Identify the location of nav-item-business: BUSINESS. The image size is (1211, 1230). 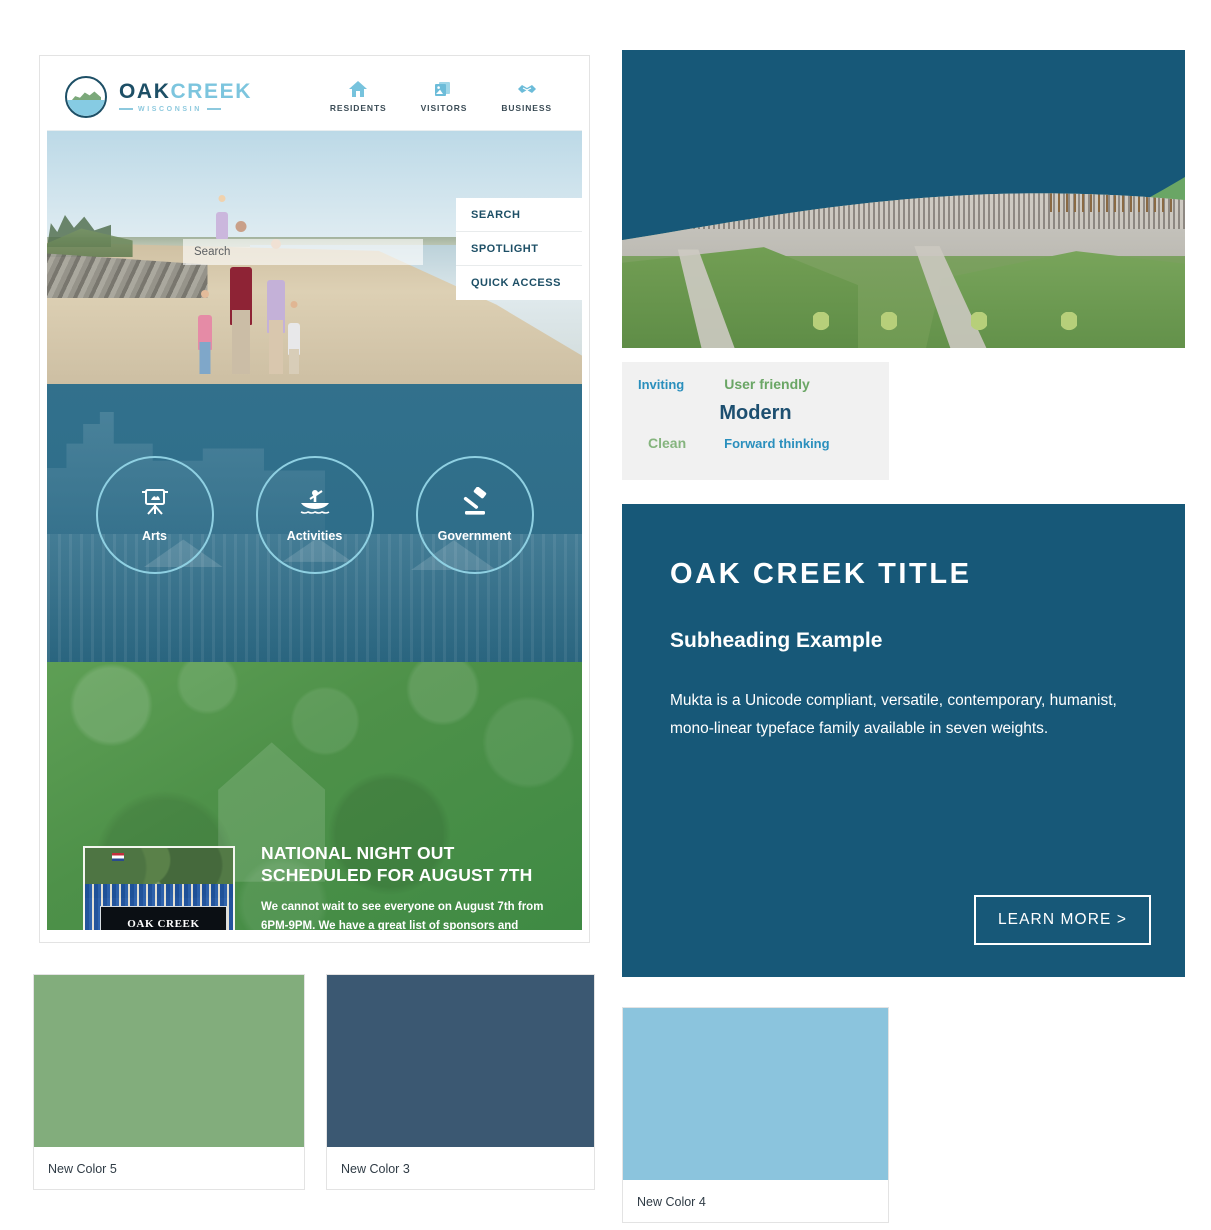
(526, 96).